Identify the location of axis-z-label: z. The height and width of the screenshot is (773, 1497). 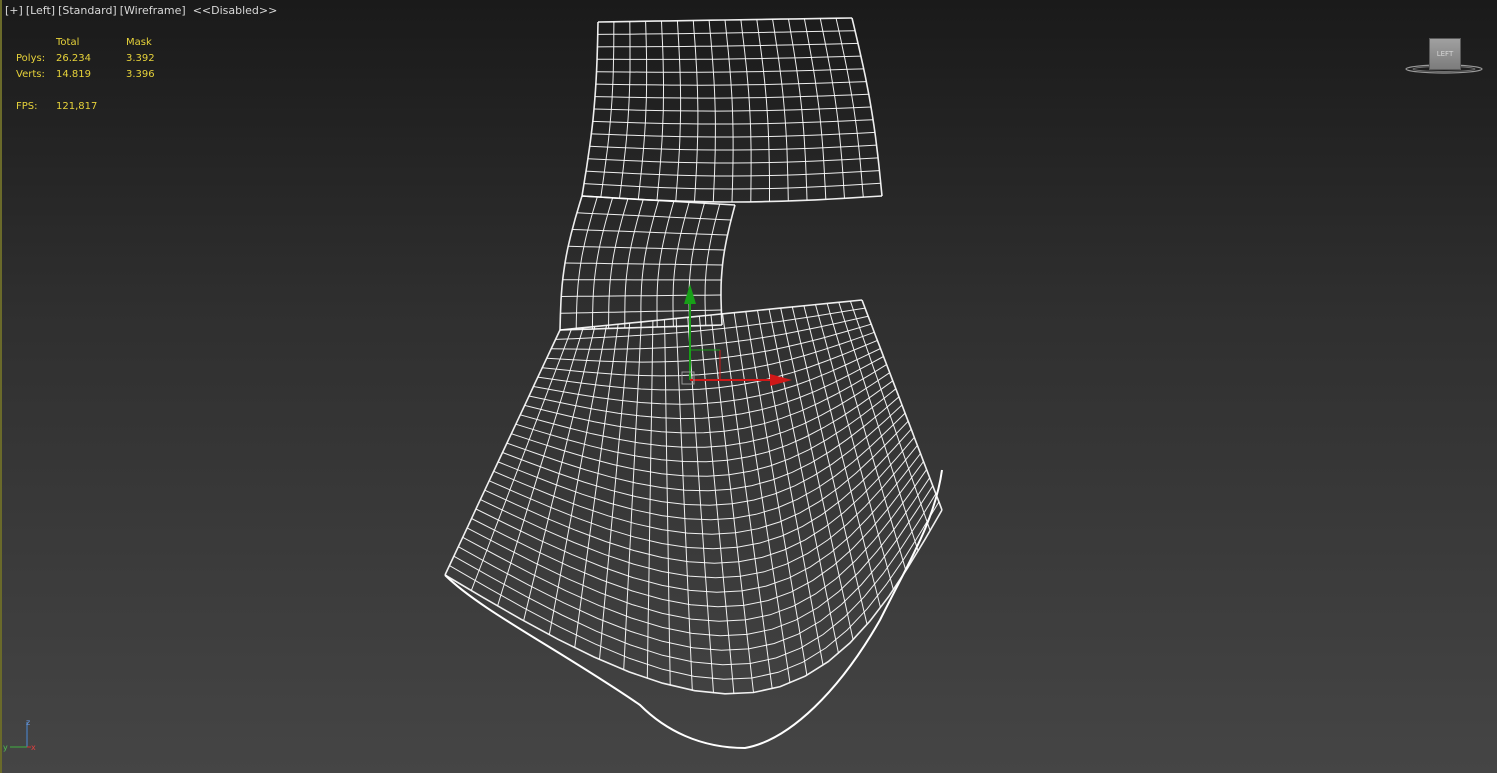
(28, 722).